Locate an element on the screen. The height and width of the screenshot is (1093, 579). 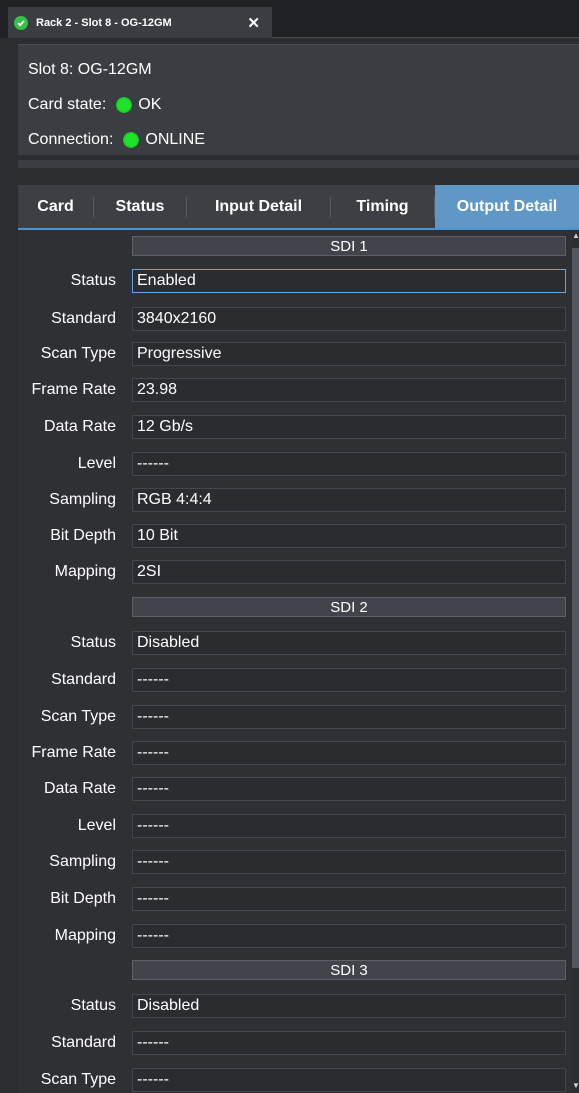
checkmark-icon is located at coordinates (21, 22).